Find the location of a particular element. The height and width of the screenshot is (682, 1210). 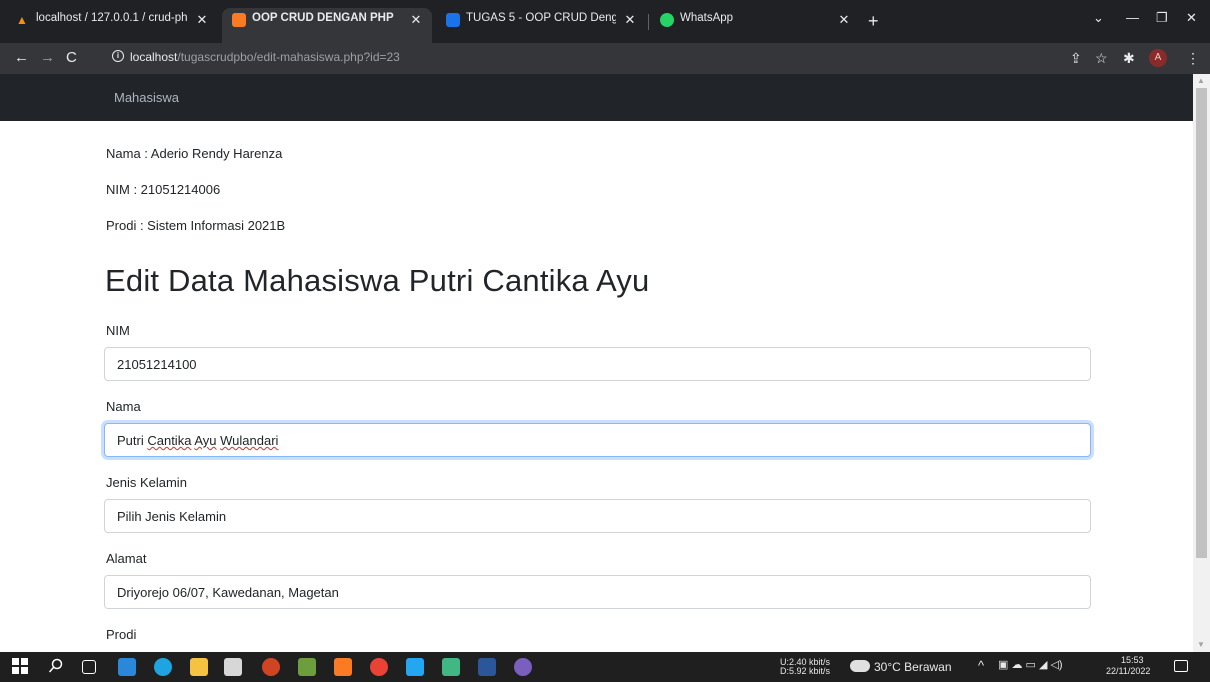

scroll-thumb is located at coordinates (1201, 323).